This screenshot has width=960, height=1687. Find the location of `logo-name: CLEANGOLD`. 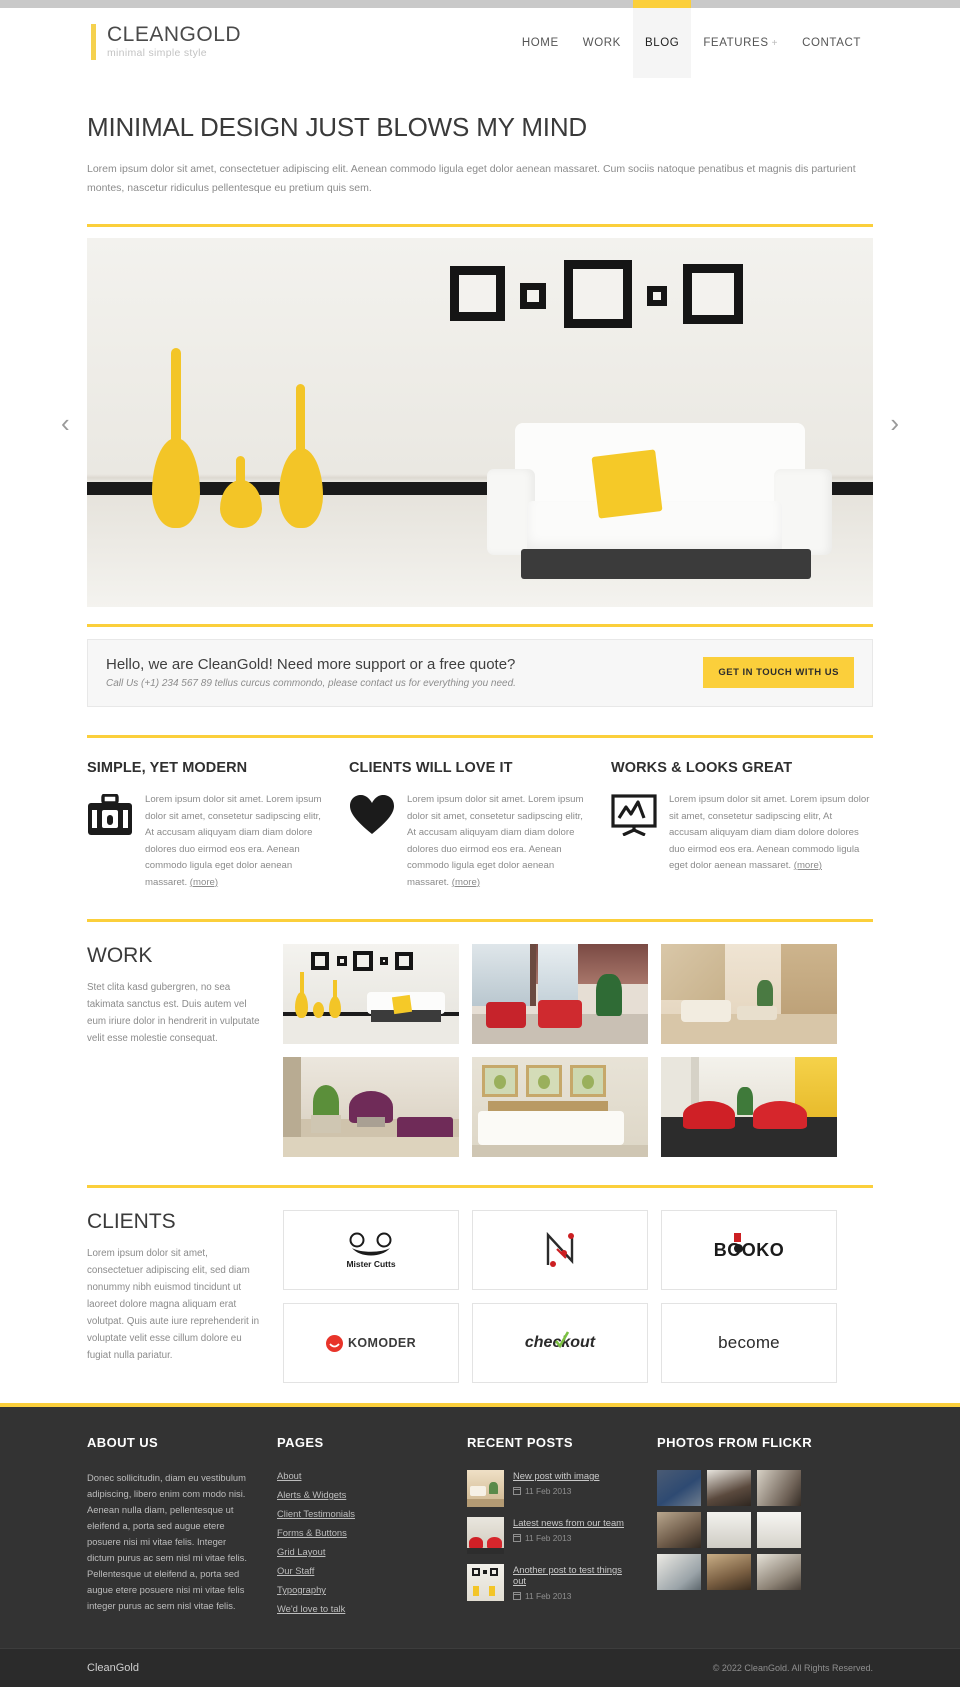

logo-name: CLEANGOLD is located at coordinates (174, 34).